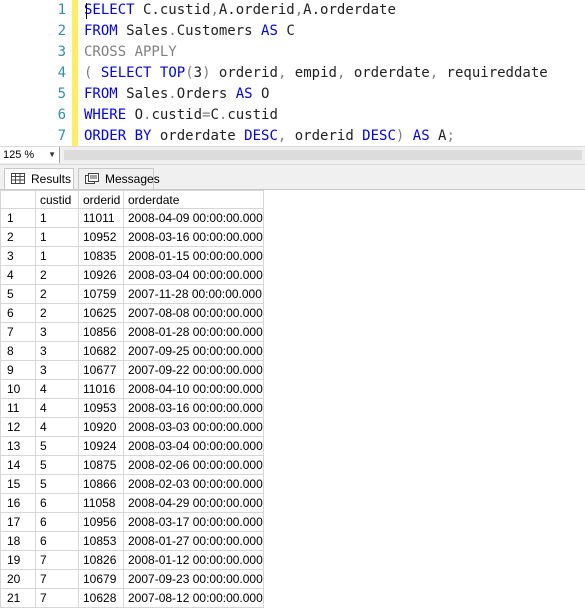 Image resolution: width=585 pixels, height=611 pixels. I want to click on row-number-cell: 3, so click(18, 256).